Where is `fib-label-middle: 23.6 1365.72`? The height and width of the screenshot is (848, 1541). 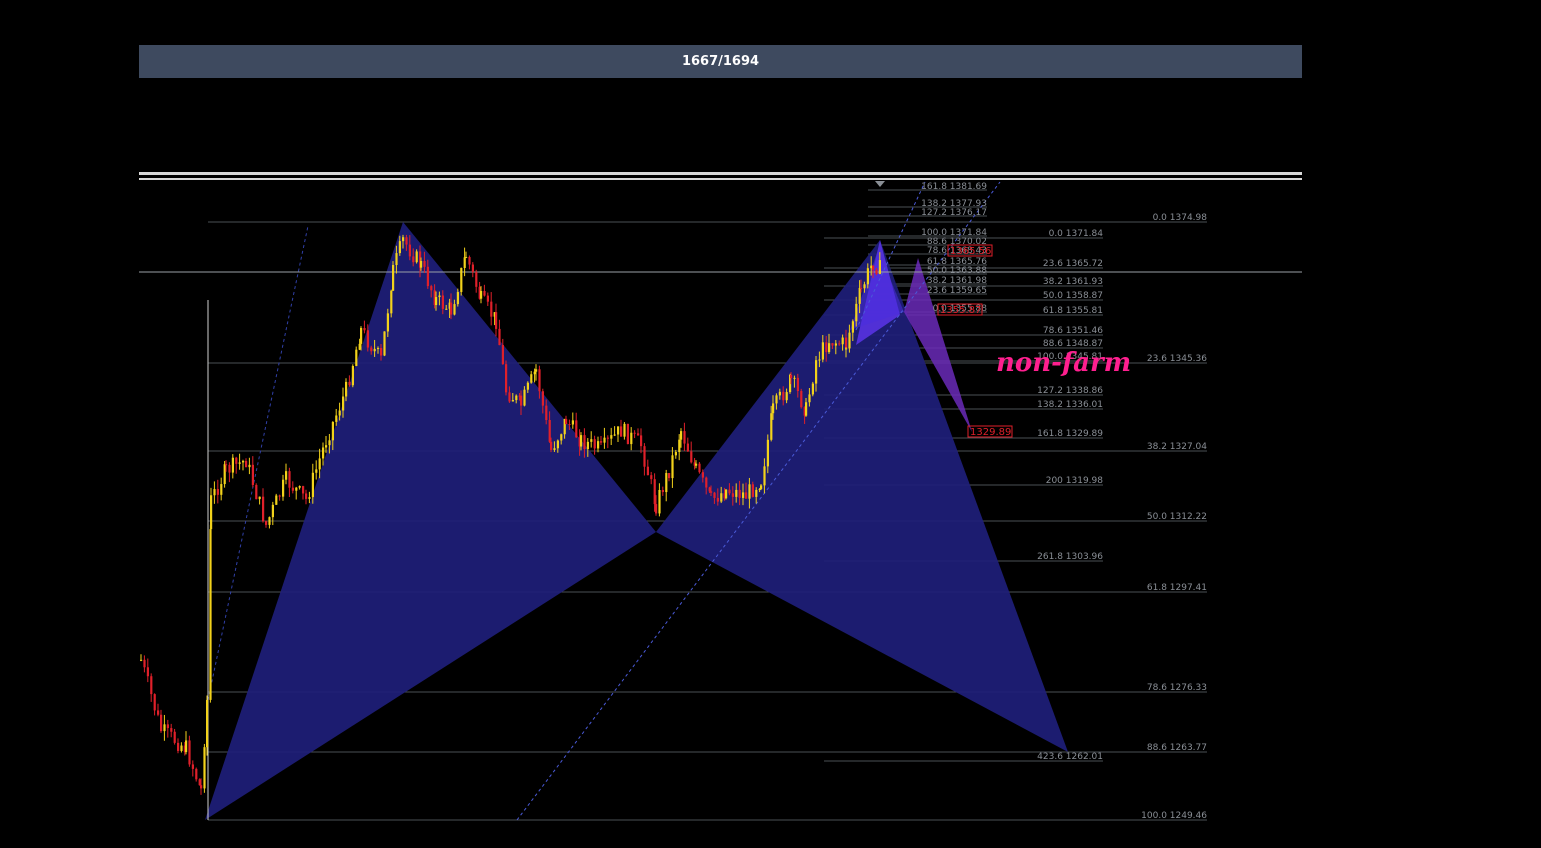
fib-label-middle: 23.6 1365.72 is located at coordinates (1073, 264).